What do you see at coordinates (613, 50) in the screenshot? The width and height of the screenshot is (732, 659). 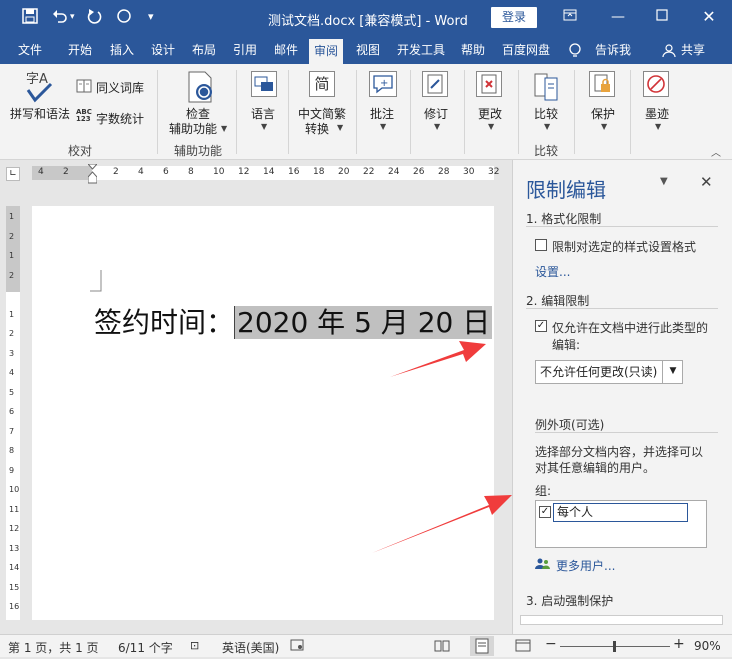 I see `tell-me-search: 告诉我` at bounding box center [613, 50].